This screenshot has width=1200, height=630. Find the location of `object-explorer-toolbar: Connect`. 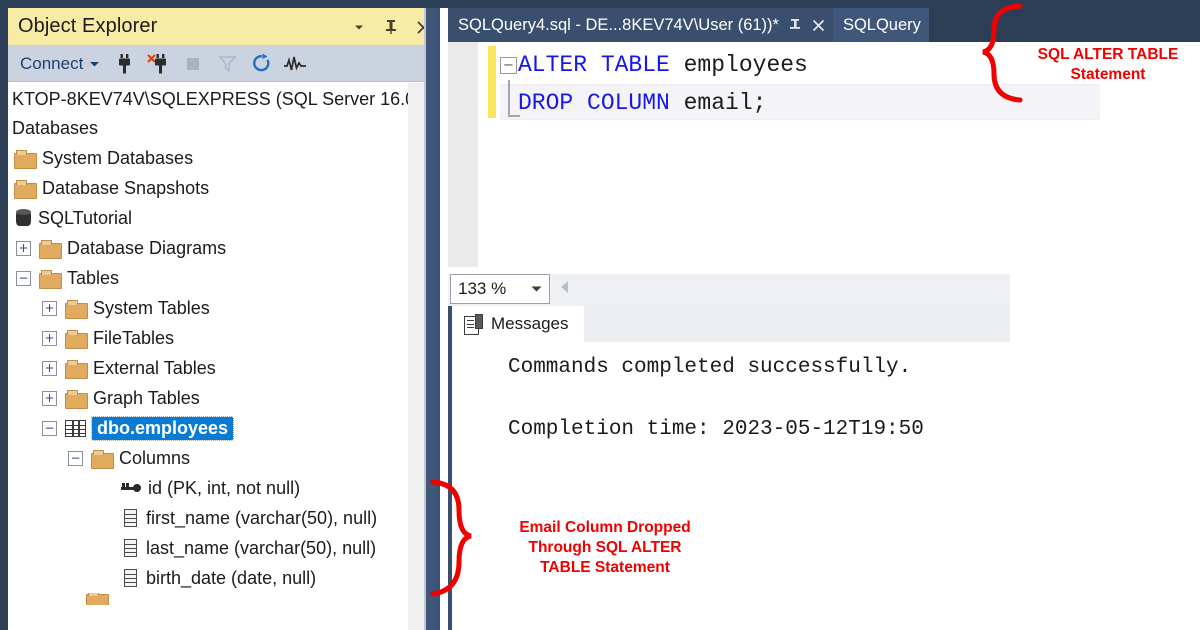

object-explorer-toolbar: Connect is located at coordinates (224, 64).